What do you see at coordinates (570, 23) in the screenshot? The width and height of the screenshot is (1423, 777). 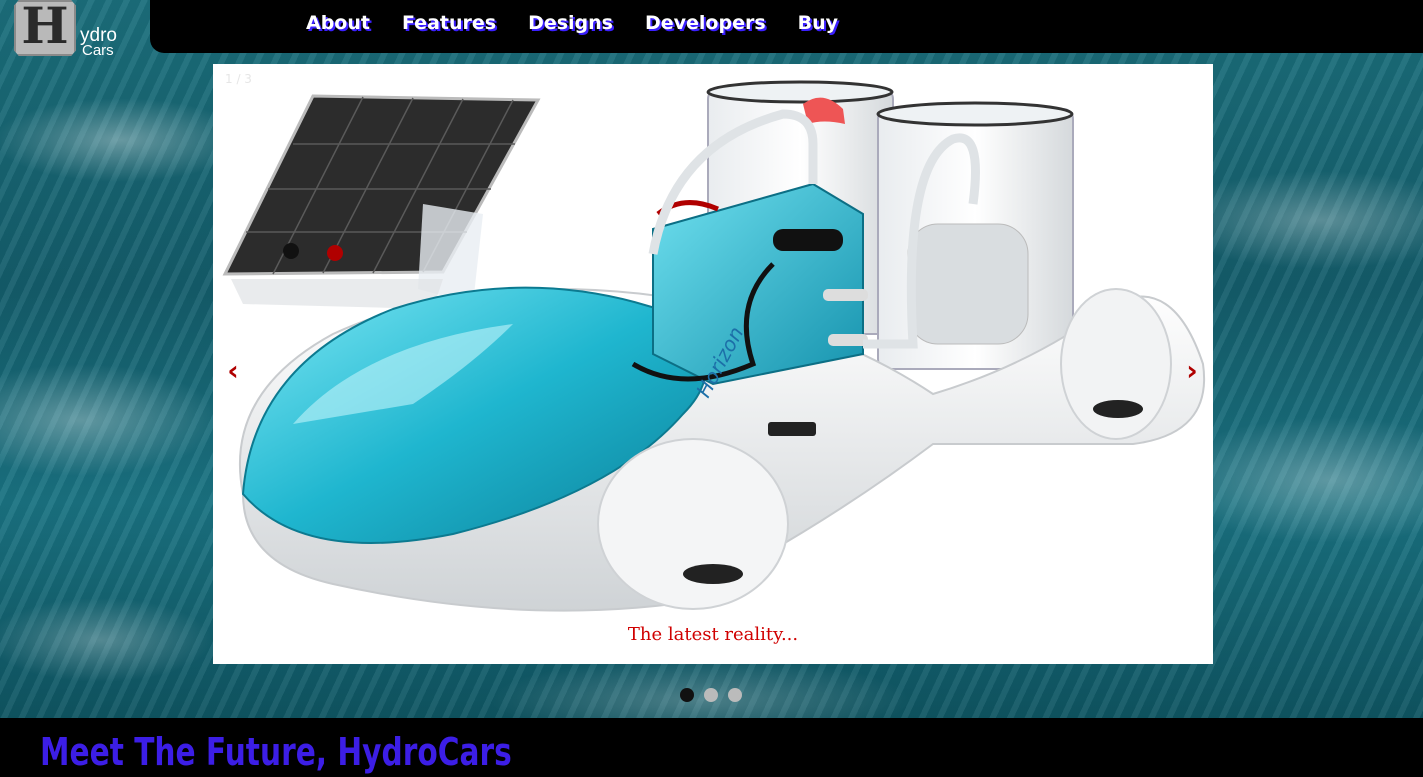 I see `nav-designs: Designs` at bounding box center [570, 23].